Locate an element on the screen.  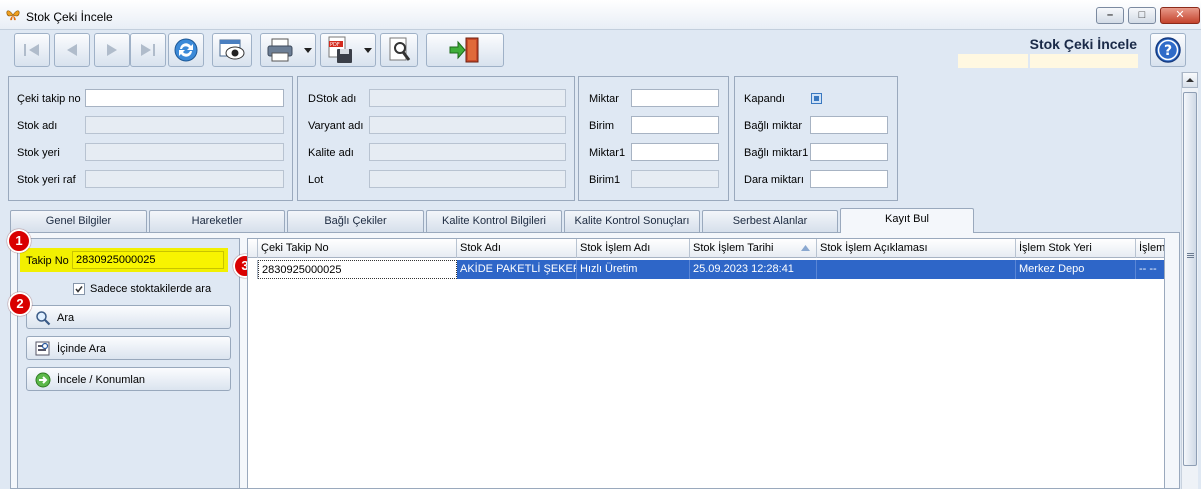
bagli-miktar-input is located at coordinates (849, 125).